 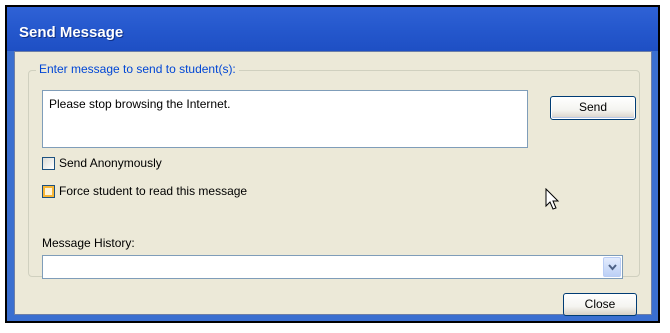 I want to click on mouse-pointer-icon, so click(x=552, y=199).